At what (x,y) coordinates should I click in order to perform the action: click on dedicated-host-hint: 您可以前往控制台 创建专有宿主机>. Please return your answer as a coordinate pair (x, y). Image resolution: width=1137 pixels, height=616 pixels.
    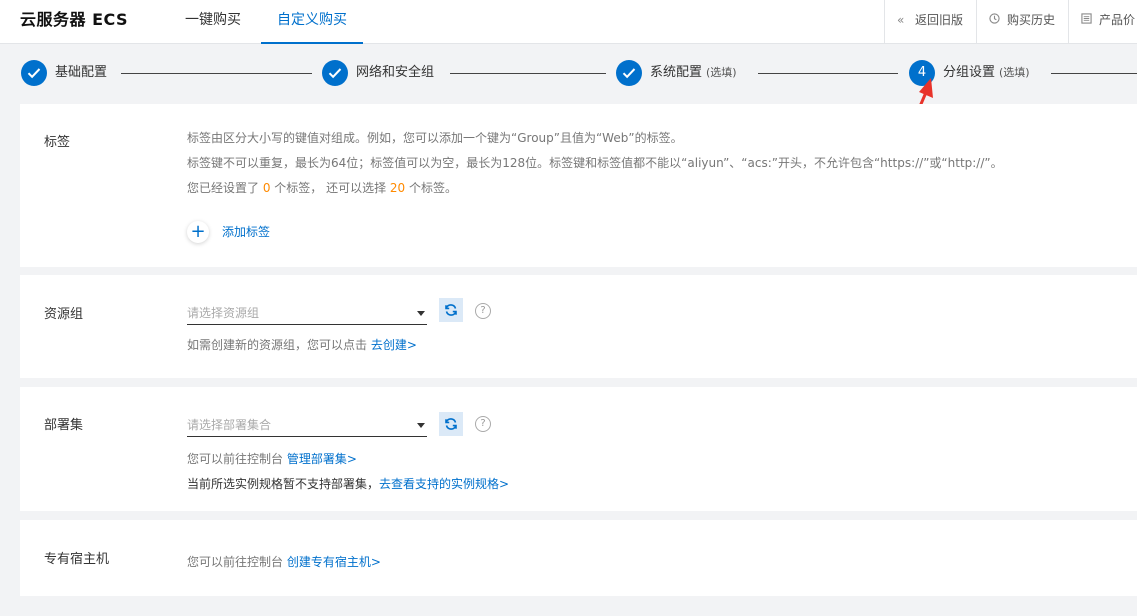
    Looking at the image, I should click on (284, 562).